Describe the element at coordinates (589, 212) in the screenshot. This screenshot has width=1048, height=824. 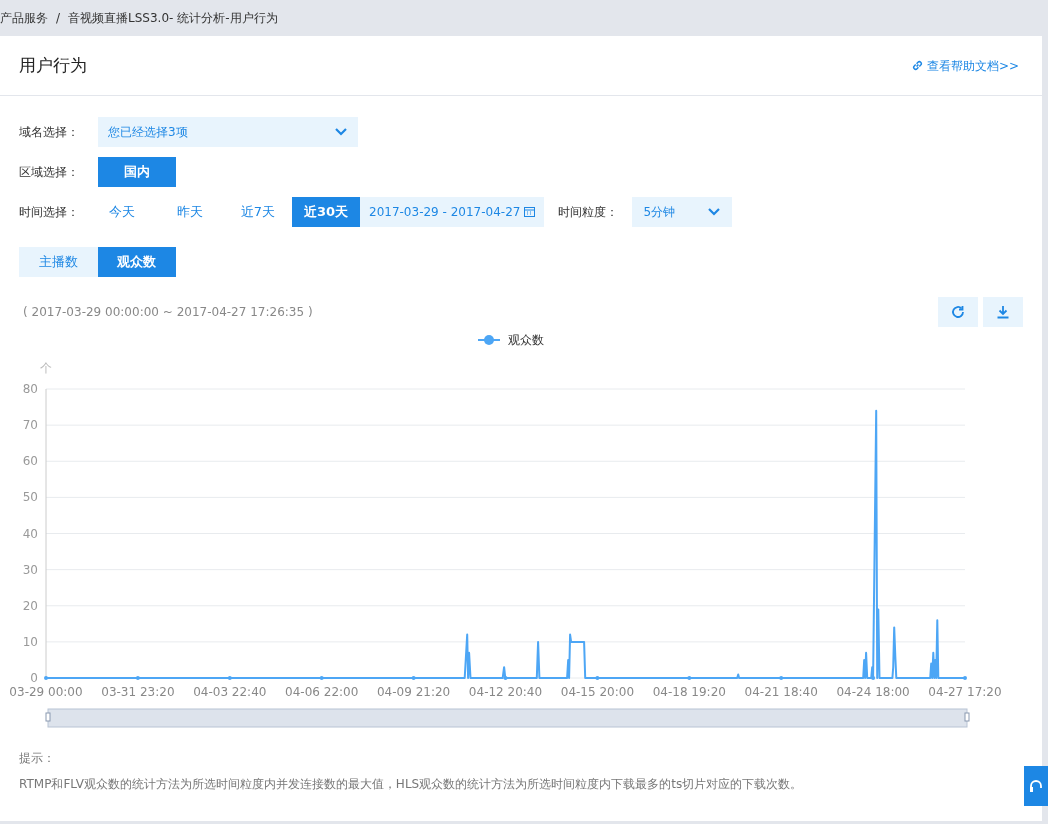
I see `field-label: 时间粒度：` at that location.